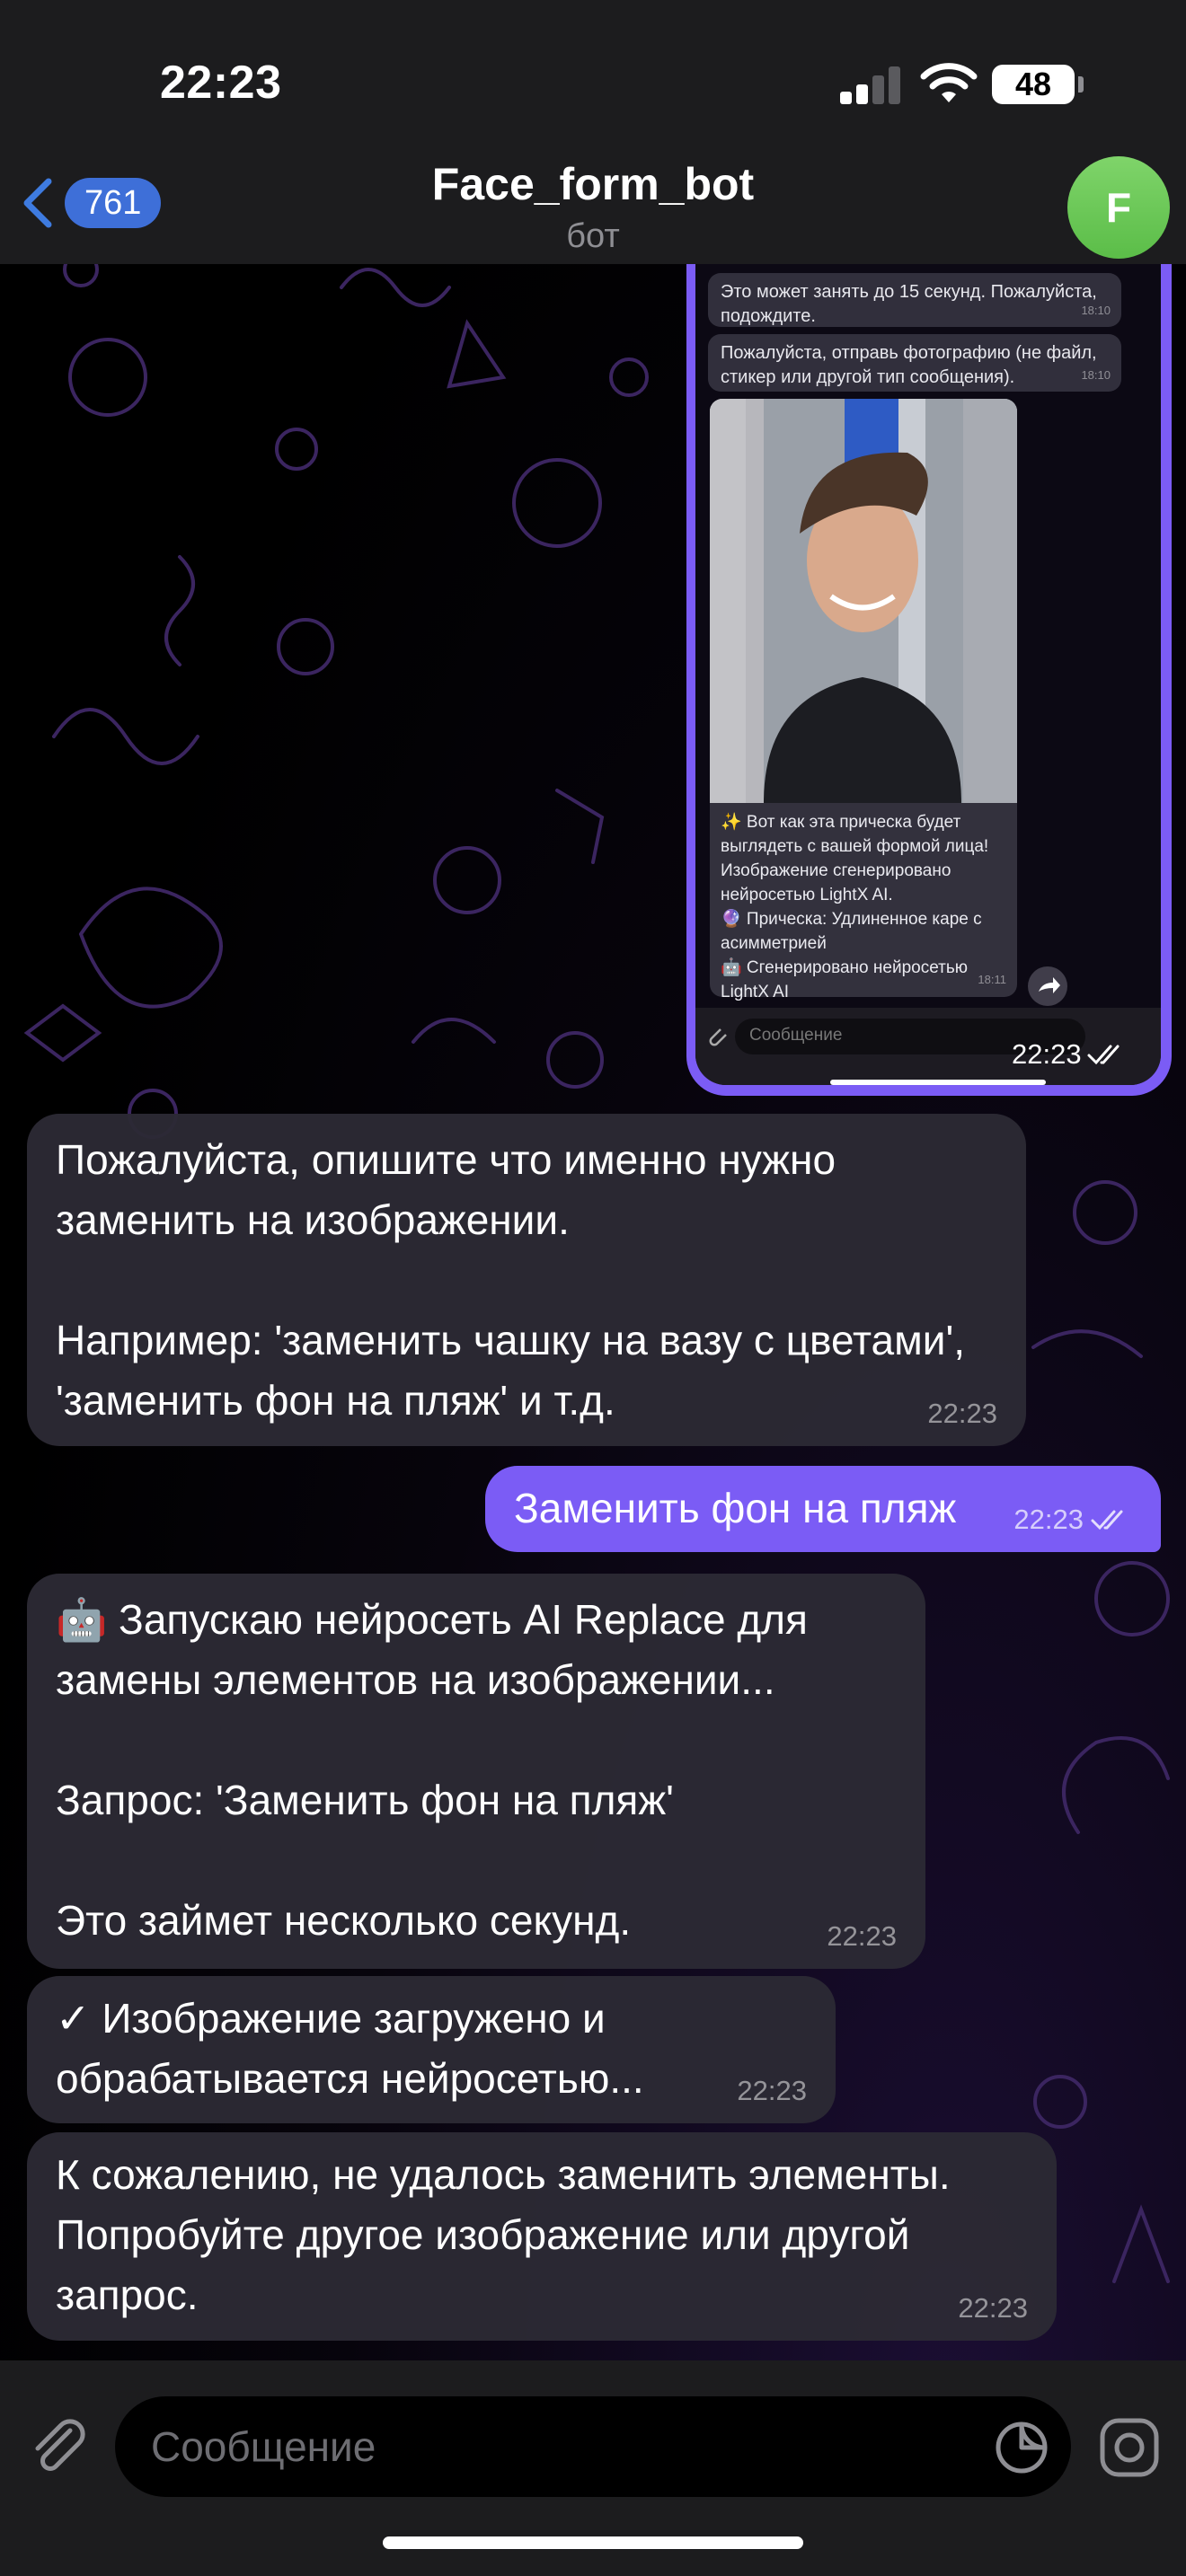 The height and width of the screenshot is (2576, 1186). What do you see at coordinates (1081, 84) in the screenshot?
I see `battery-tip` at bounding box center [1081, 84].